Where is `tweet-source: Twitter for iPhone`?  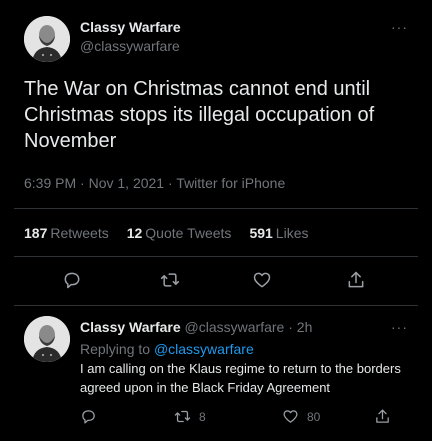 tweet-source: Twitter for iPhone is located at coordinates (230, 183).